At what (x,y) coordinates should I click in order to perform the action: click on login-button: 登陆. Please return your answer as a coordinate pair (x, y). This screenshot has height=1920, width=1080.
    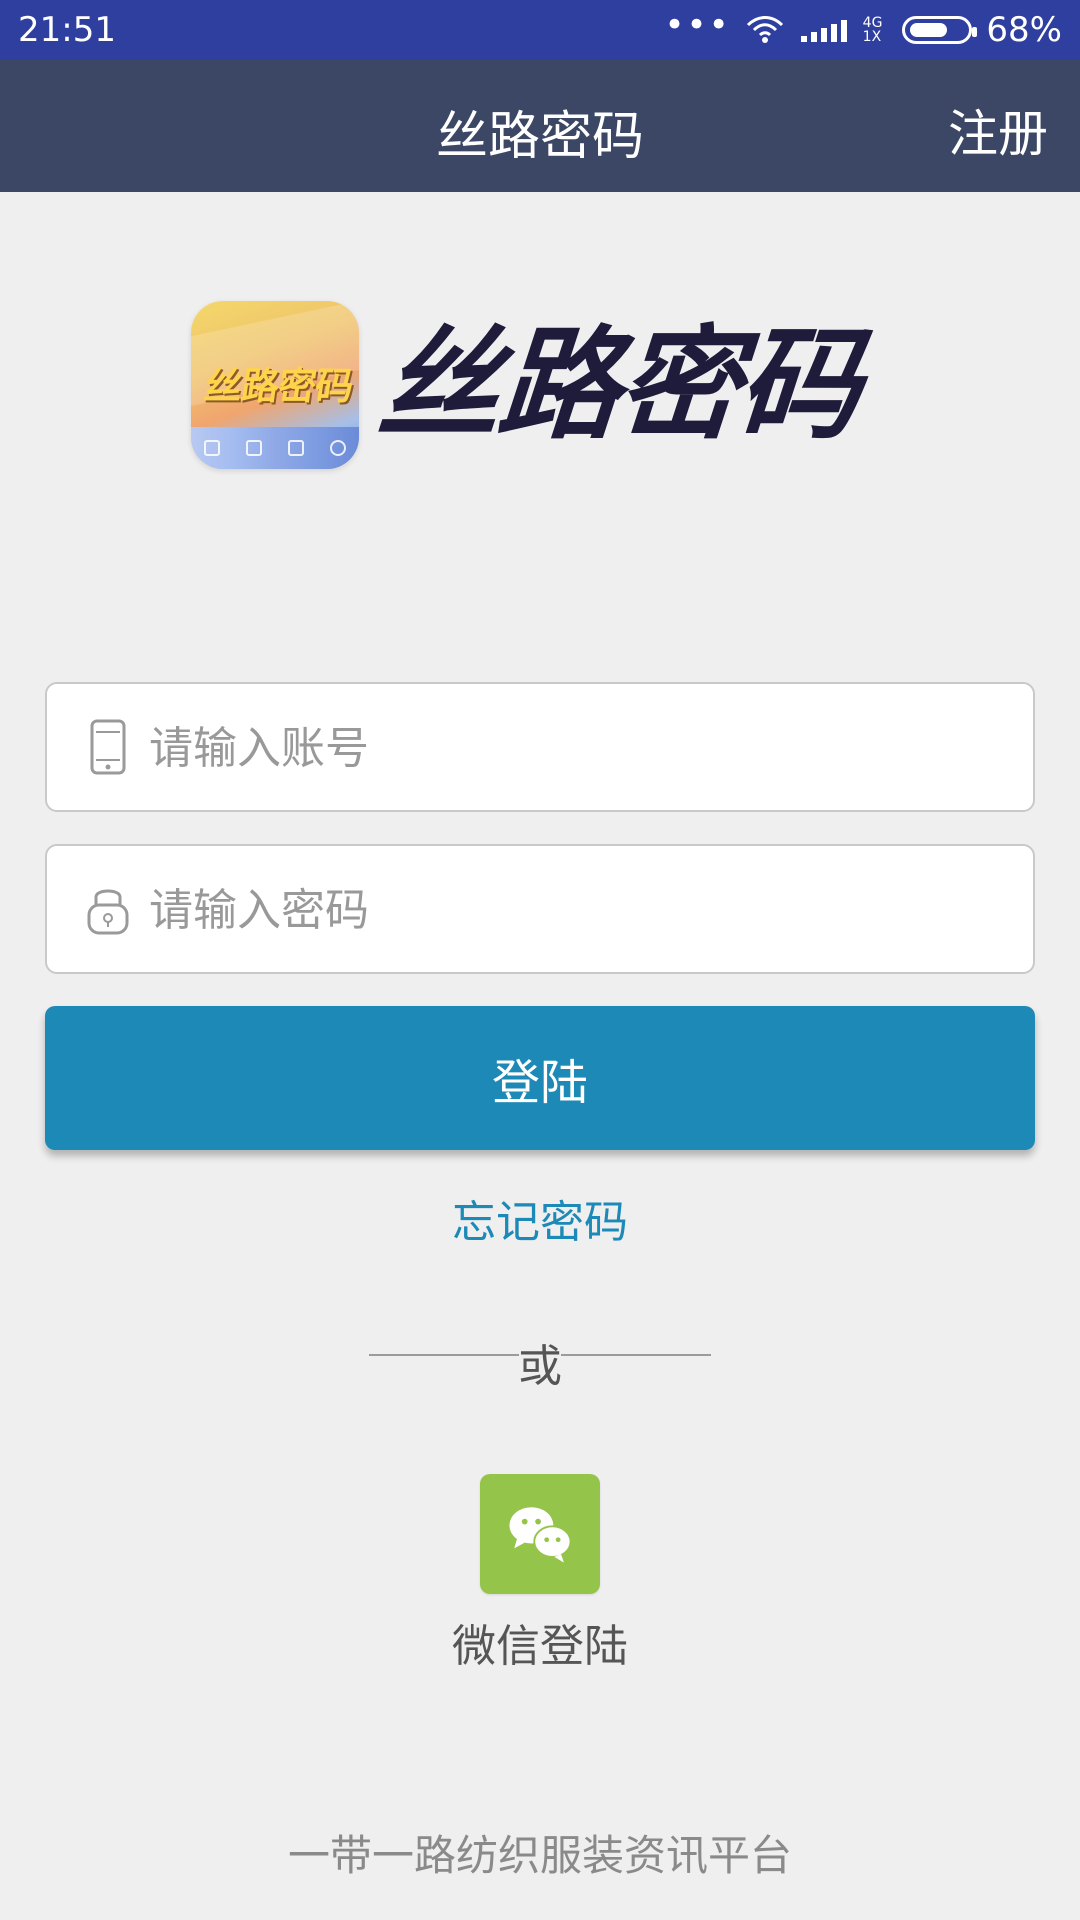
    Looking at the image, I should click on (540, 1078).